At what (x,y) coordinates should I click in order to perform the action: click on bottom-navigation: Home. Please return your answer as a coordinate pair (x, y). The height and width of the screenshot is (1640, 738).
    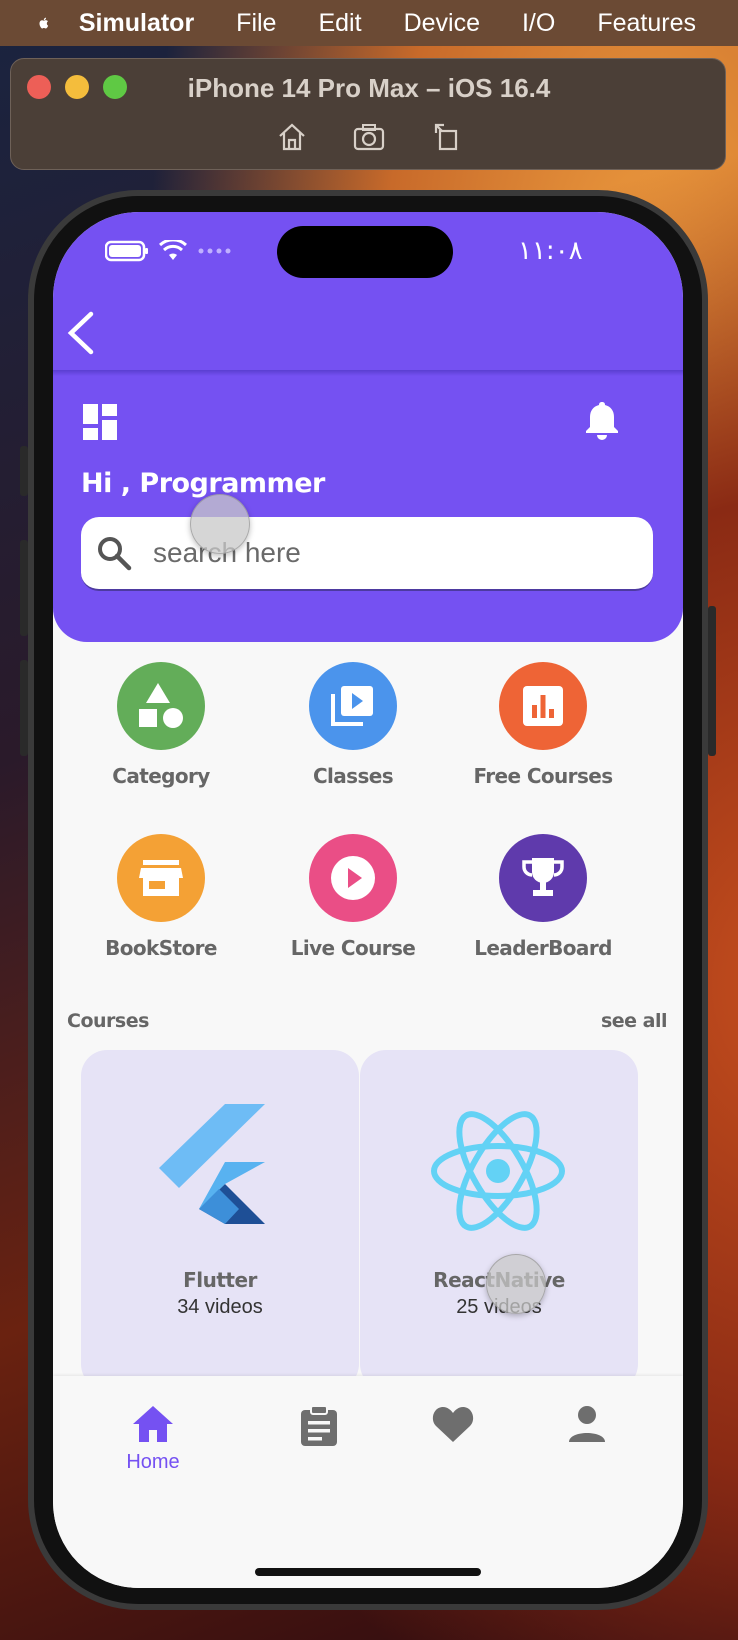
    Looking at the image, I should click on (368, 1482).